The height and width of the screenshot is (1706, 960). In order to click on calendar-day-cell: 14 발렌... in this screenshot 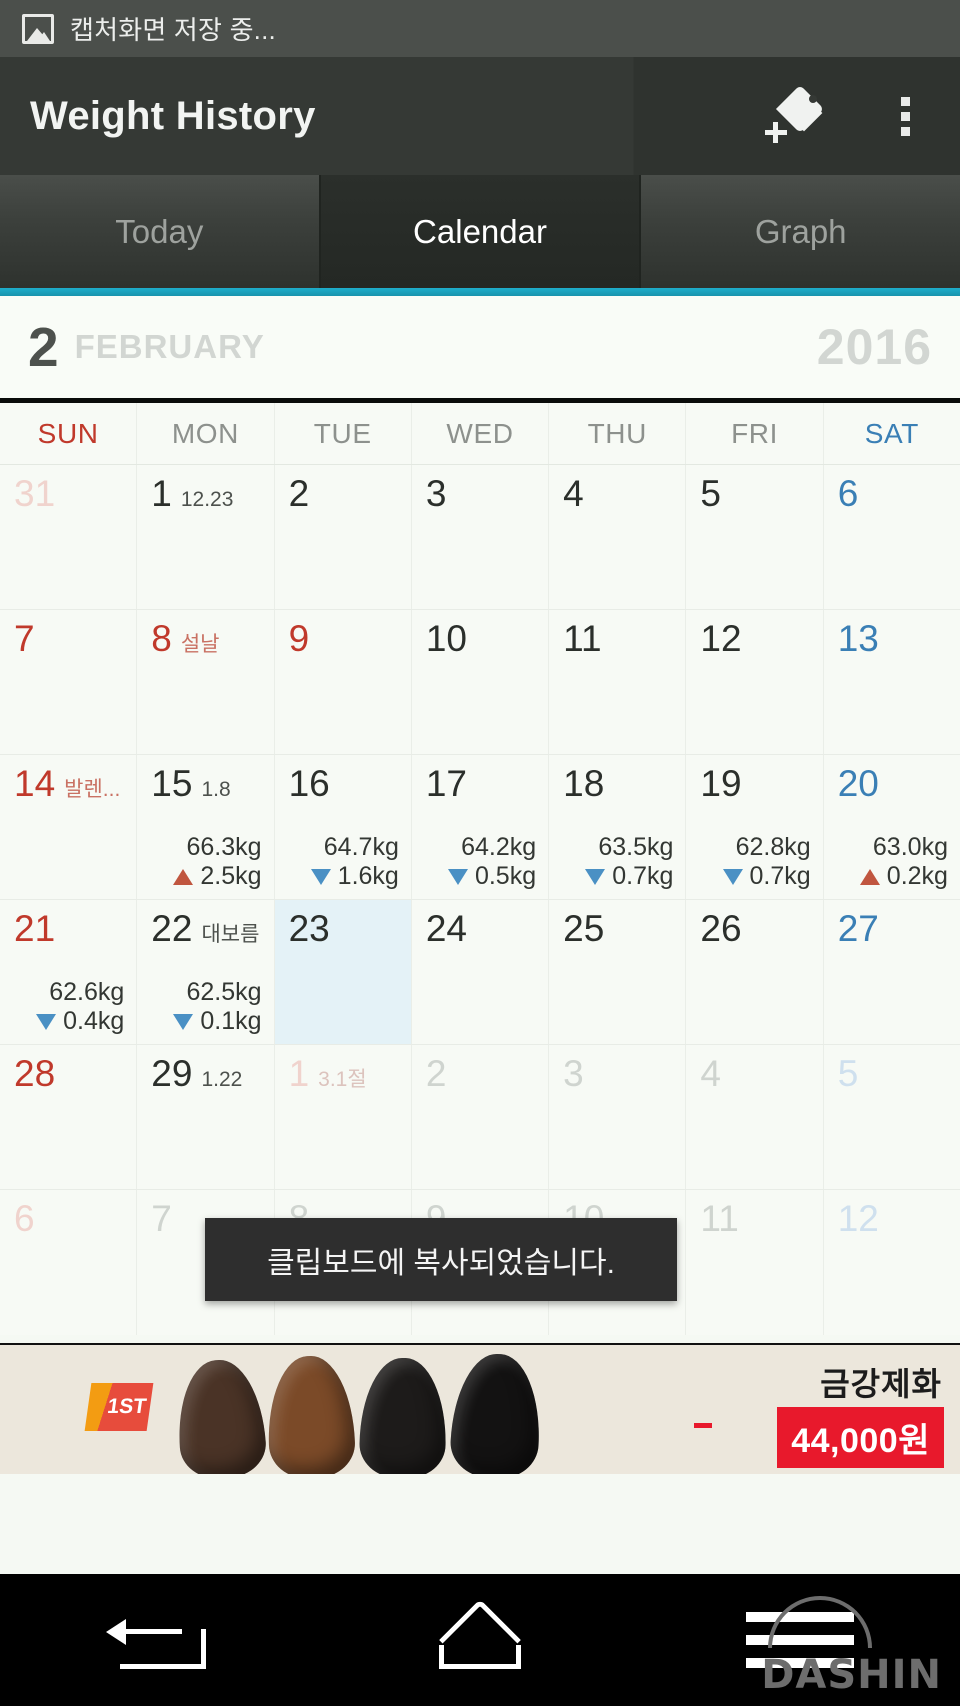, I will do `click(69, 827)`.